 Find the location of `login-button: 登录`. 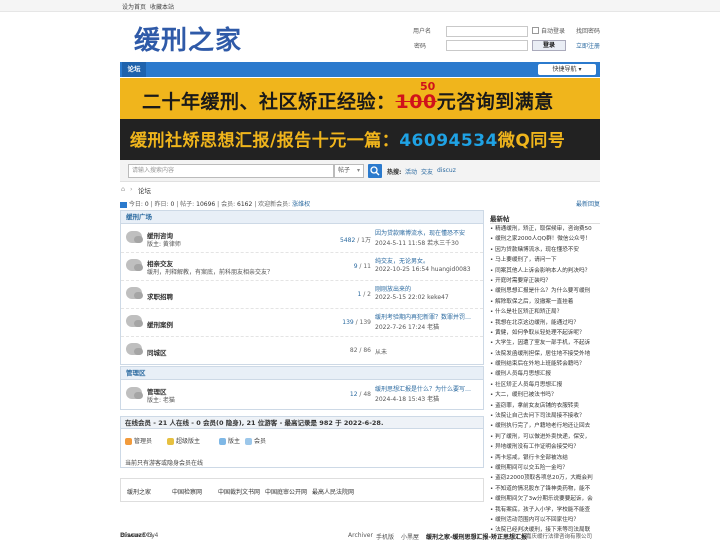

login-button: 登录 is located at coordinates (549, 45).